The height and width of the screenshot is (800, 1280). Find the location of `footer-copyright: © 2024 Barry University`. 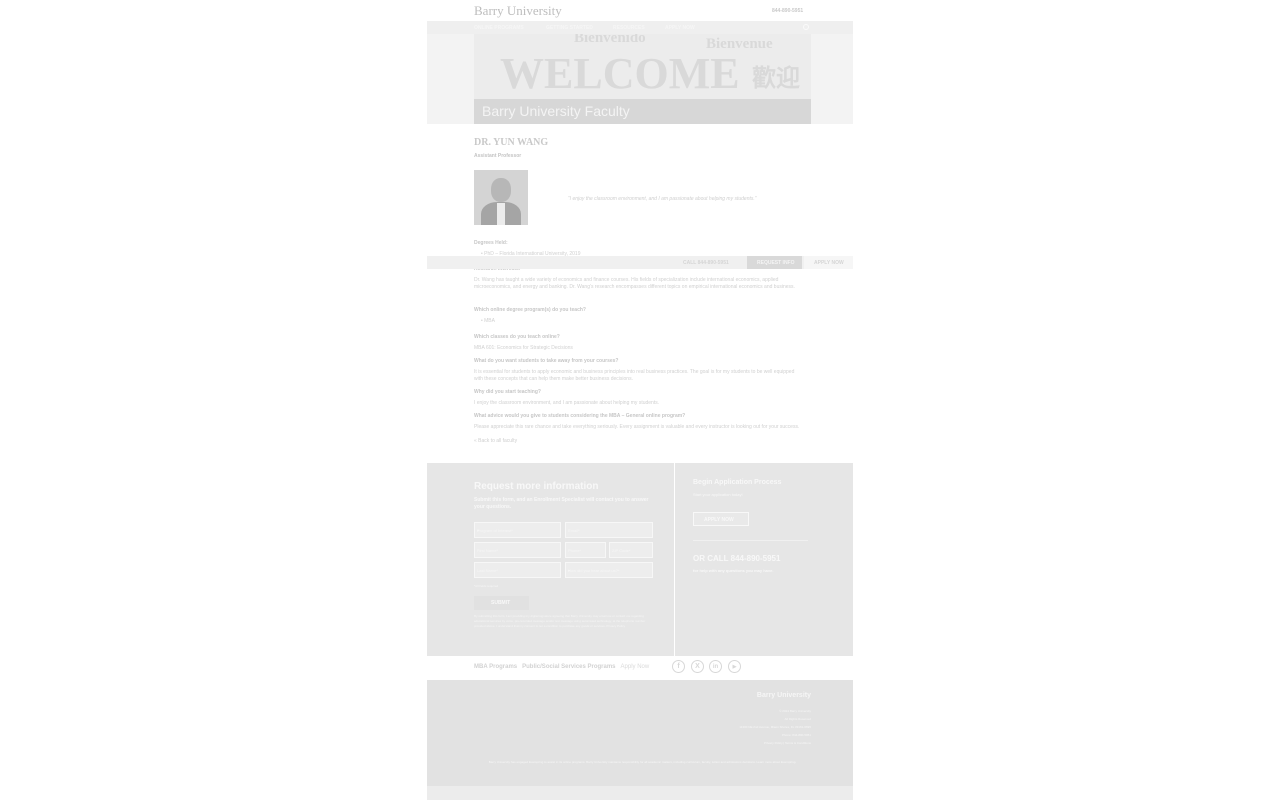

footer-copyright: © 2024 Barry University is located at coordinates (795, 711).